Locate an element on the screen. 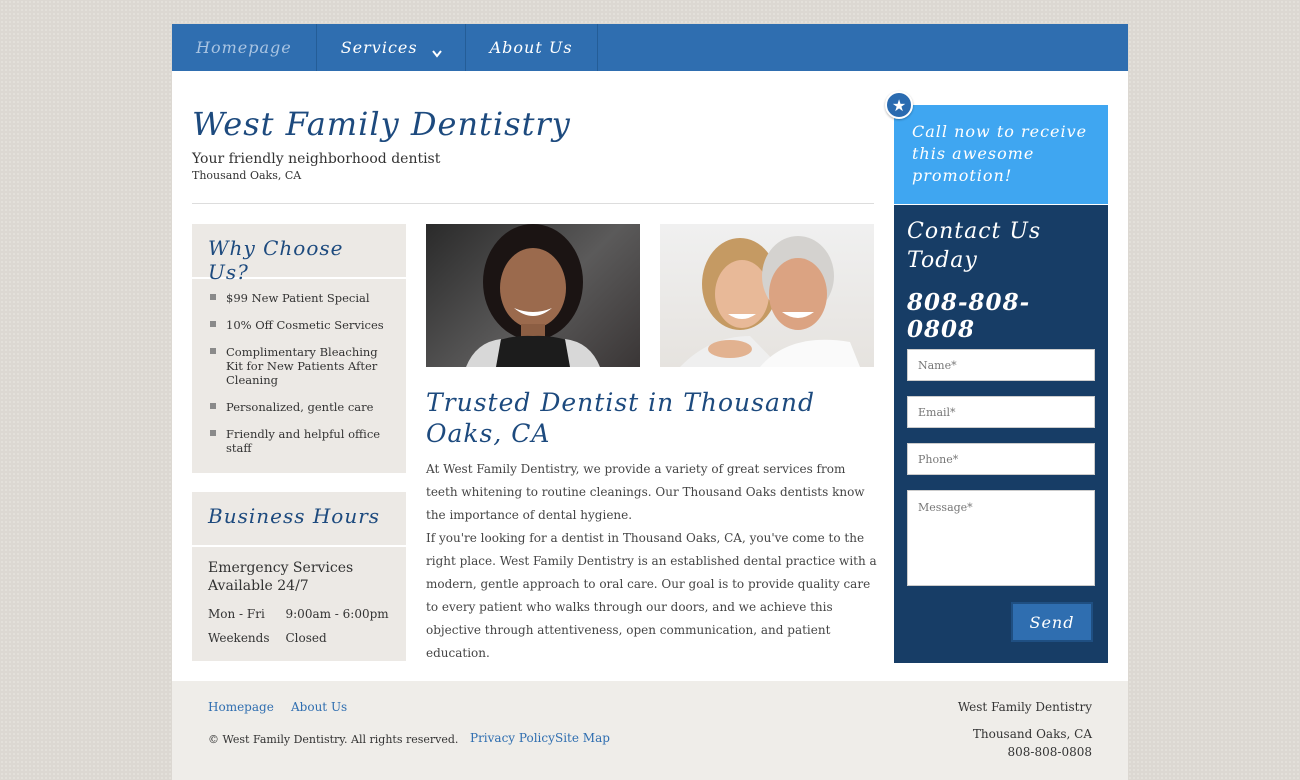 The image size is (1300, 780). nav-homepage: Homepage is located at coordinates (244, 47).